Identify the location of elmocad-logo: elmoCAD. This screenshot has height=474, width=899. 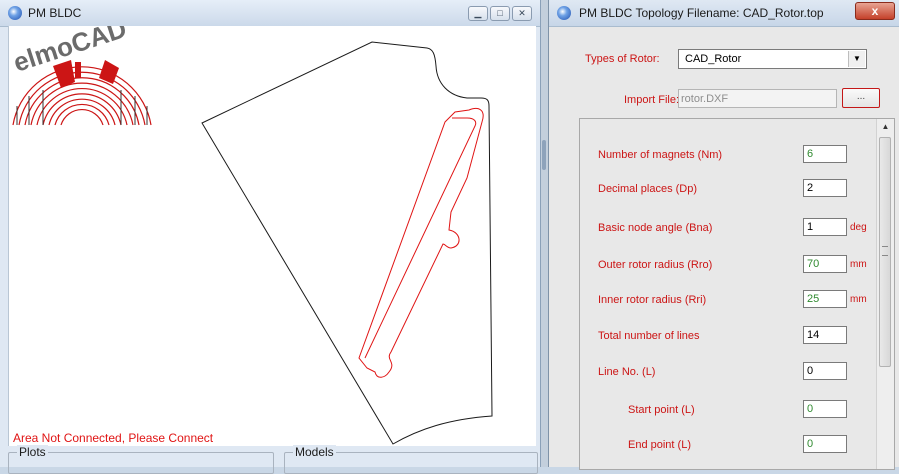
(81, 76).